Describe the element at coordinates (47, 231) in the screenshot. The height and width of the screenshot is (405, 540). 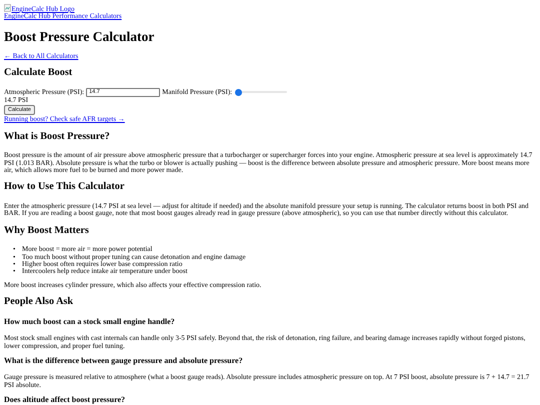
I see `section-heading: Why Boost Matters` at that location.